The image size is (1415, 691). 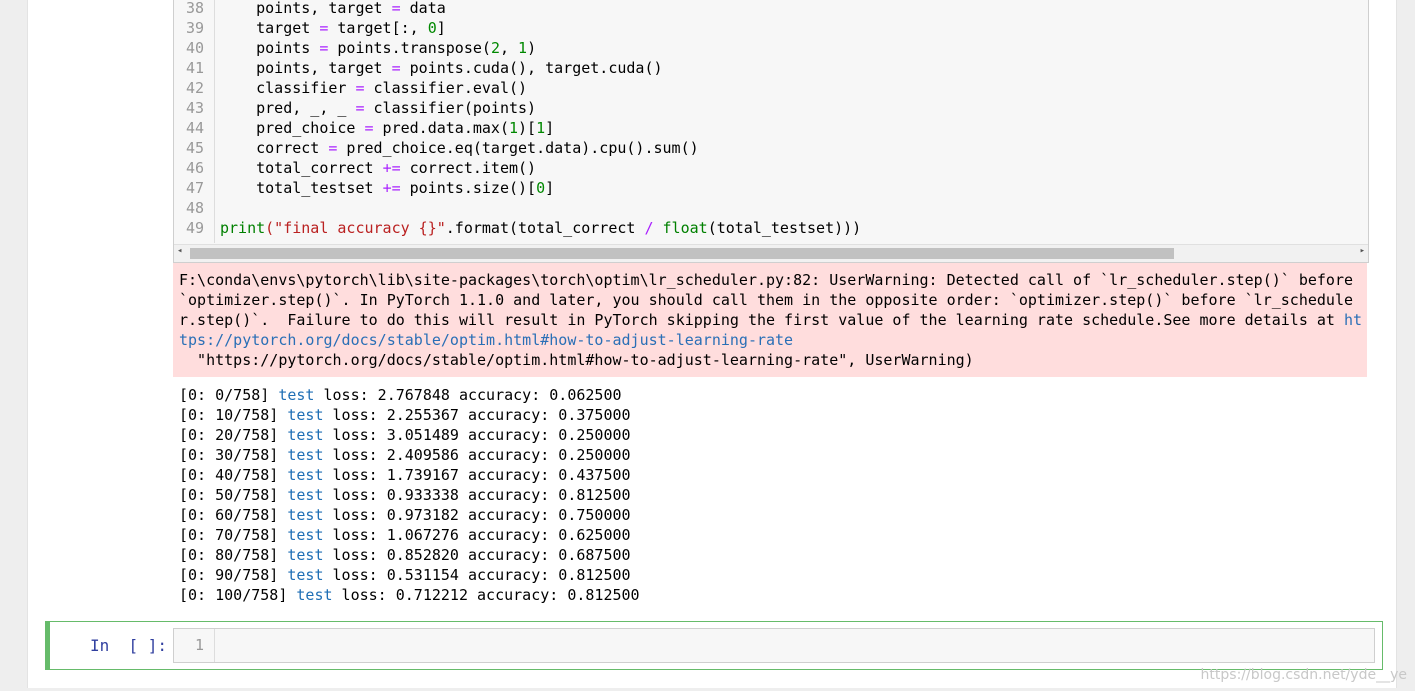 What do you see at coordinates (391, 168) in the screenshot?
I see `code-token: +=` at bounding box center [391, 168].